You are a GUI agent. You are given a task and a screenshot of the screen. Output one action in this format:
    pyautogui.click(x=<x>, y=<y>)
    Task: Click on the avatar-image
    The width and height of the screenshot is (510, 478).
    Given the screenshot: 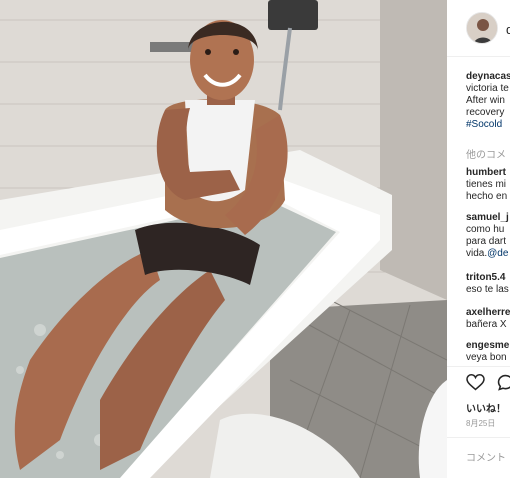 What is the action you would take?
    pyautogui.click(x=482, y=28)
    